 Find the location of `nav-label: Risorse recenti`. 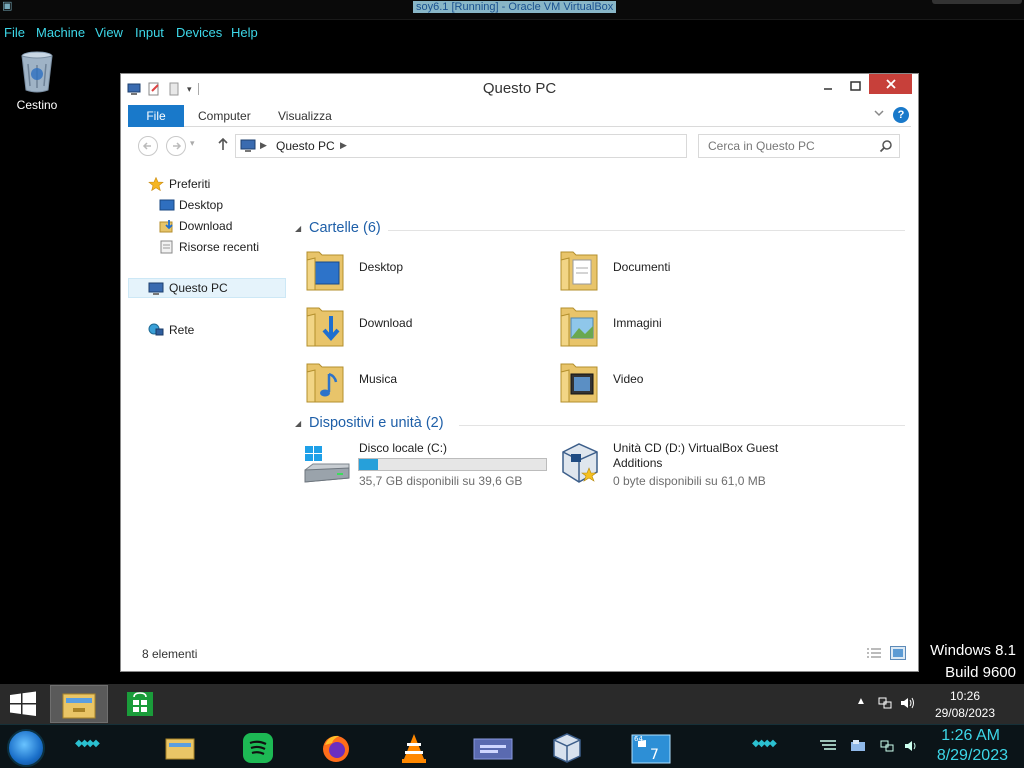

nav-label: Risorse recenti is located at coordinates (219, 247).